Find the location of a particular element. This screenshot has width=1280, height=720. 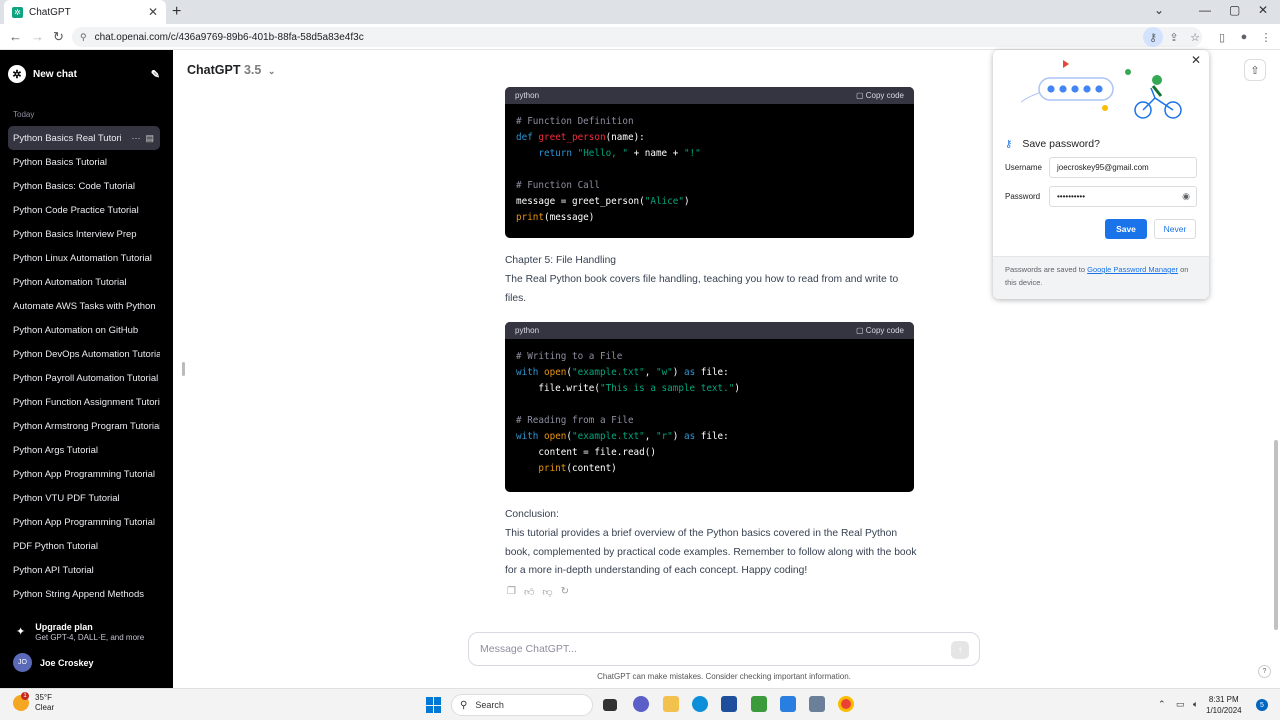

chat-item-label: Automate AWS Tasks with Python is located at coordinates (84, 306).